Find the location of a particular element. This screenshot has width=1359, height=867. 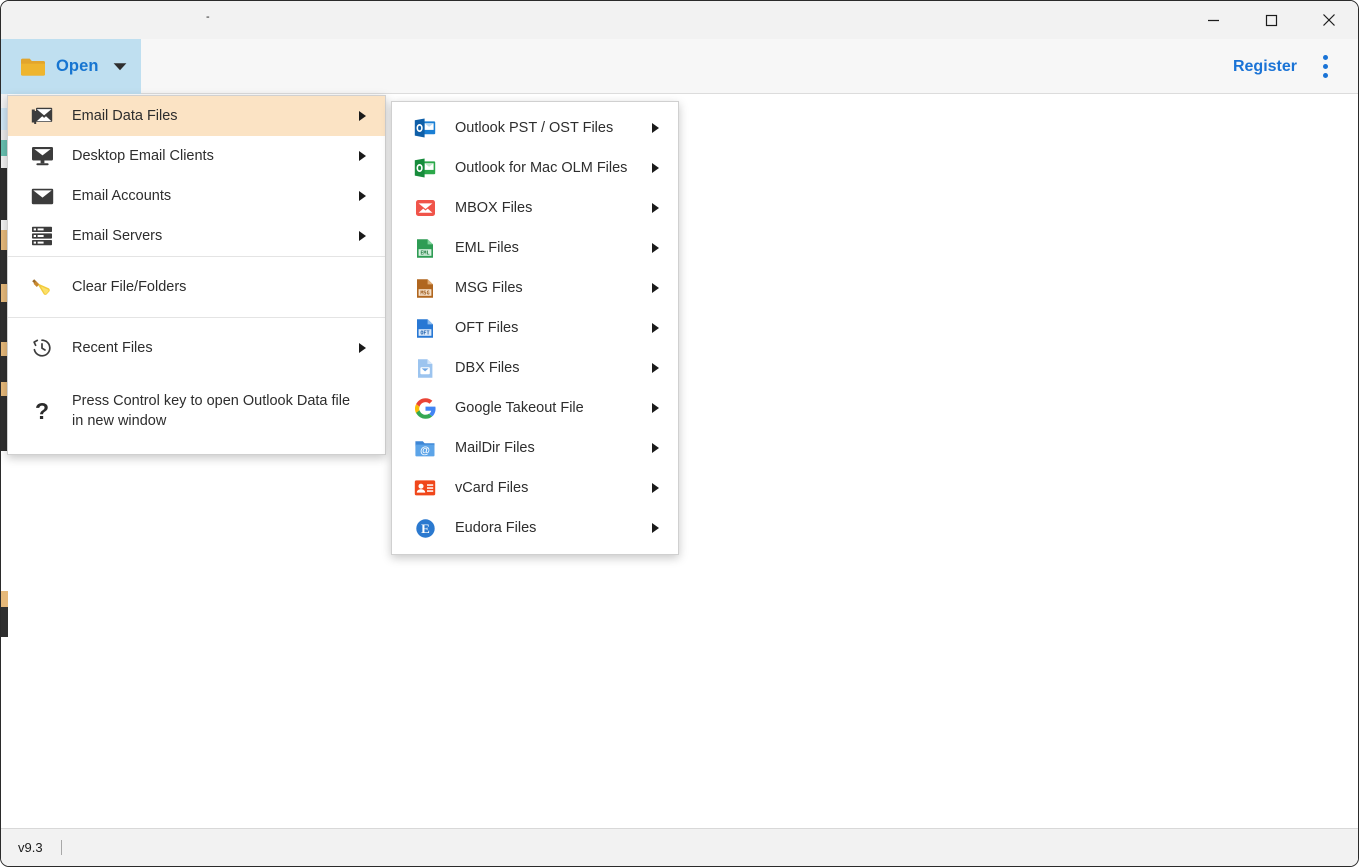

menu-item-label: Email Accounts is located at coordinates (122, 196).